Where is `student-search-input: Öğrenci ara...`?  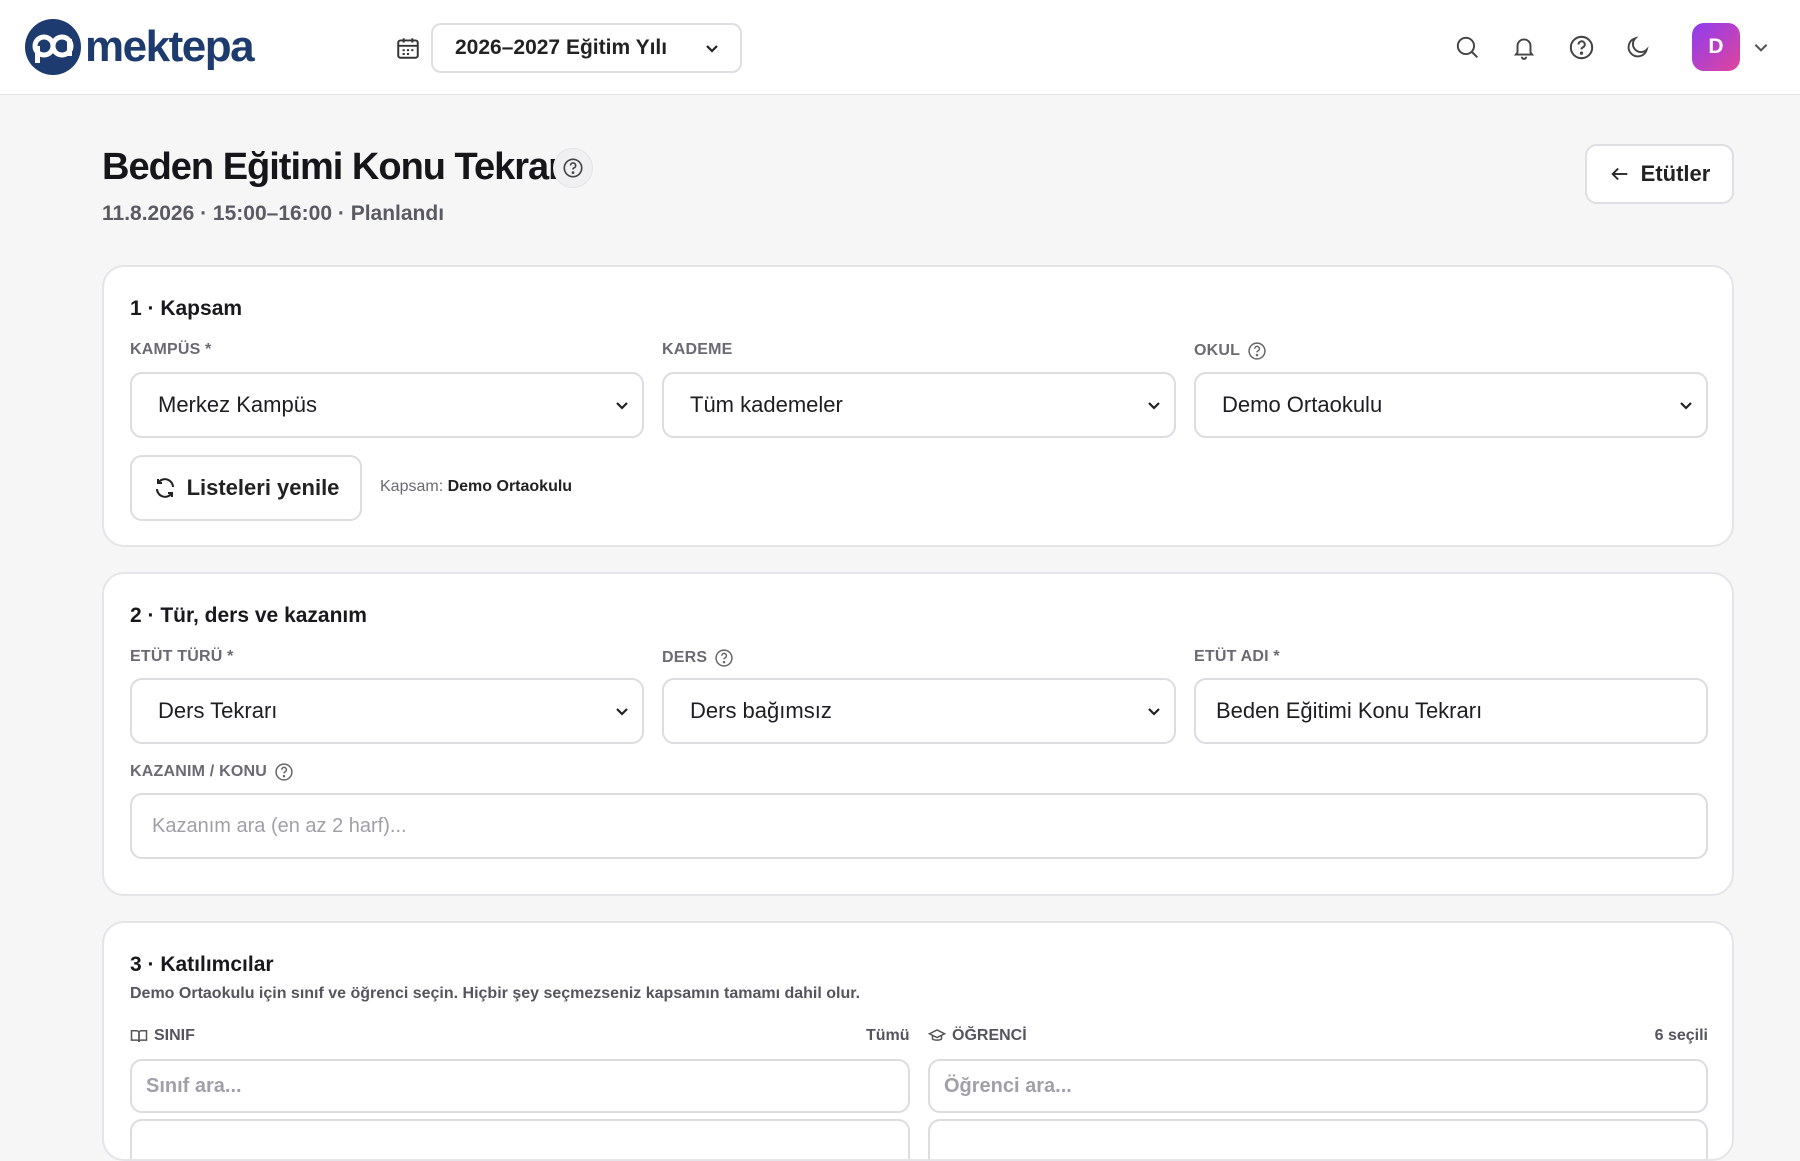
student-search-input: Öğrenci ara... is located at coordinates (1318, 1086).